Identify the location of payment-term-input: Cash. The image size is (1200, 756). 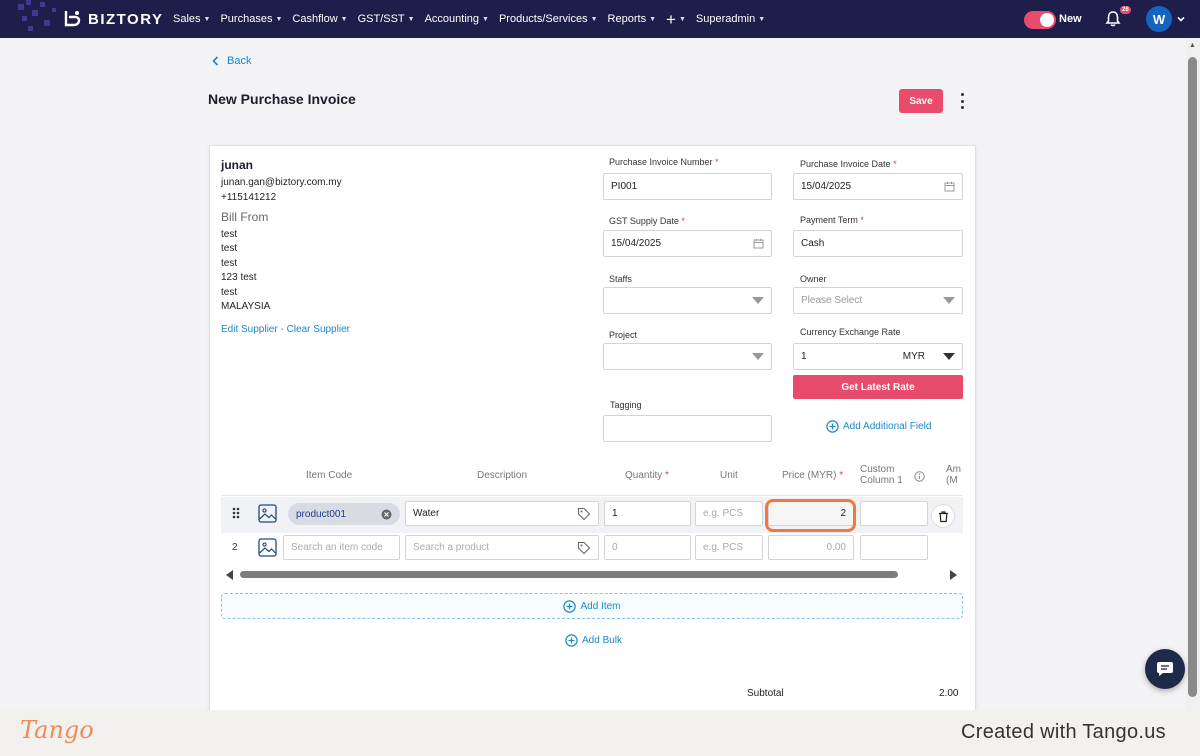
(878, 243).